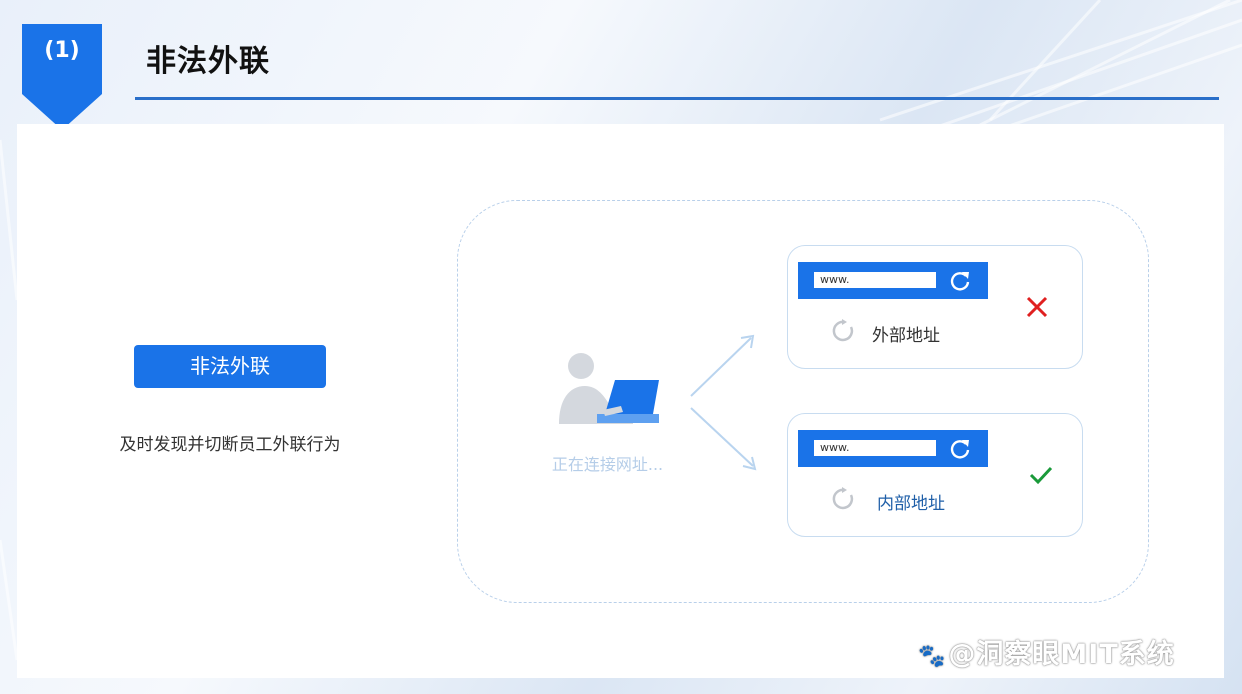 Image resolution: width=1242 pixels, height=694 pixels. Describe the element at coordinates (208, 61) in the screenshot. I see `page-title: 非法外联` at that location.